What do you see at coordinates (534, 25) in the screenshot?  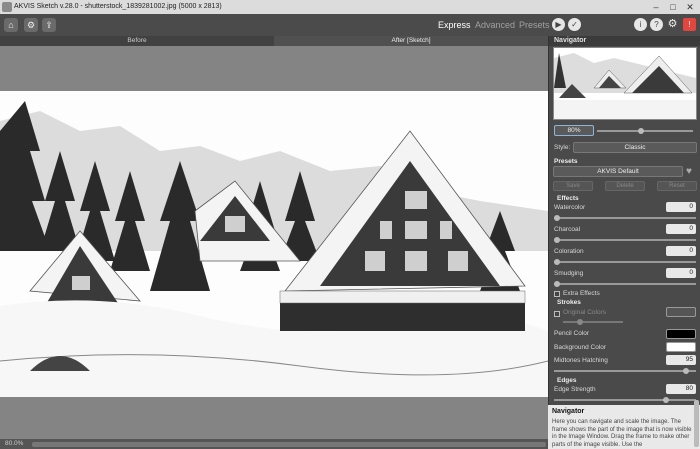 I see `mode-presets: Presets` at bounding box center [534, 25].